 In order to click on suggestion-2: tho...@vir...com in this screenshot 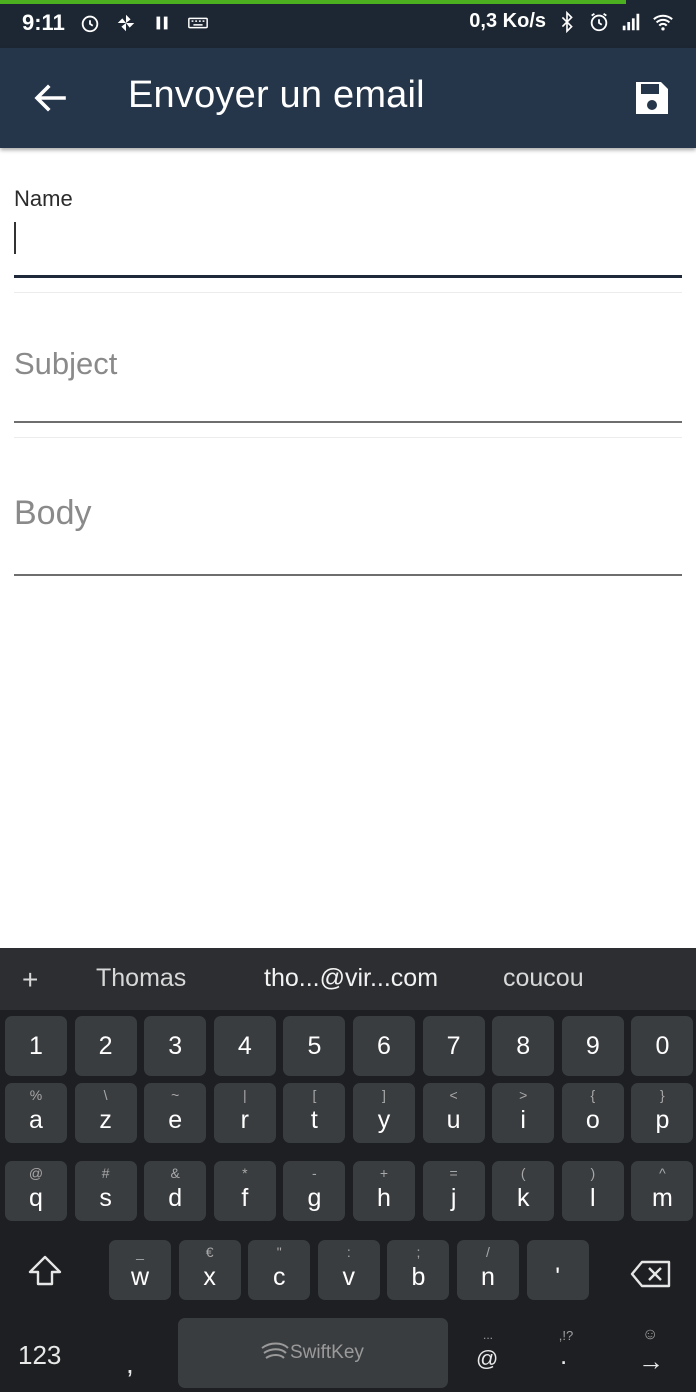, I will do `click(351, 978)`.